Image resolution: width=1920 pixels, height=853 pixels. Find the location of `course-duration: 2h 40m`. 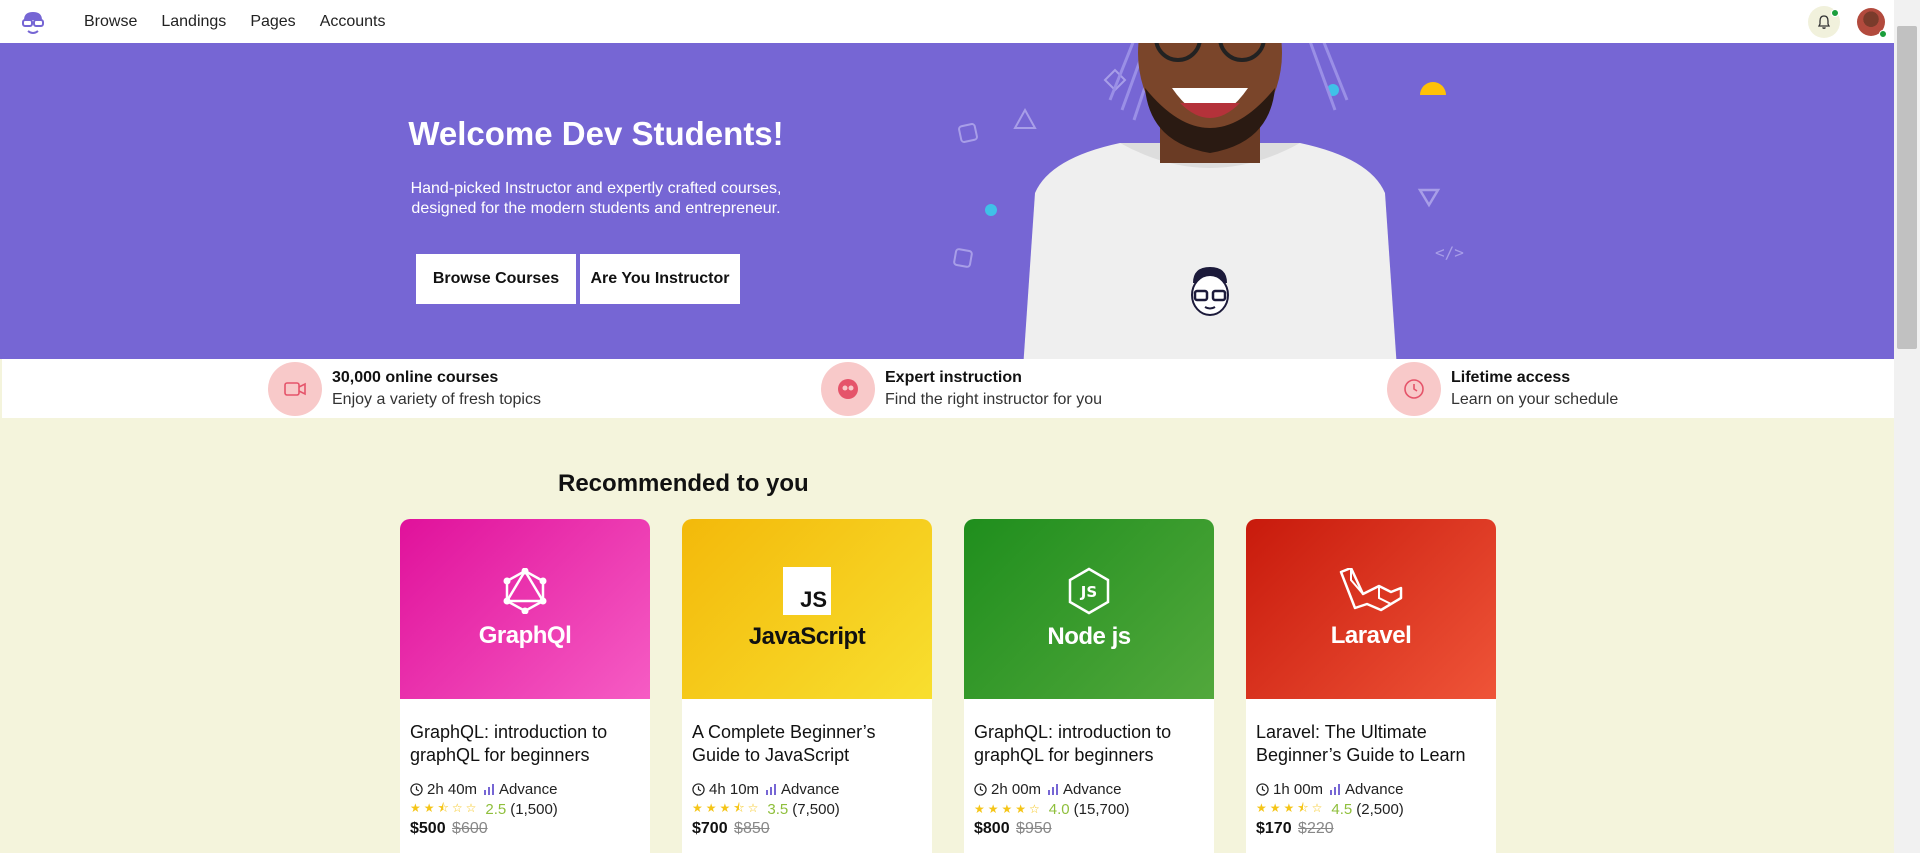

course-duration: 2h 40m is located at coordinates (452, 789).